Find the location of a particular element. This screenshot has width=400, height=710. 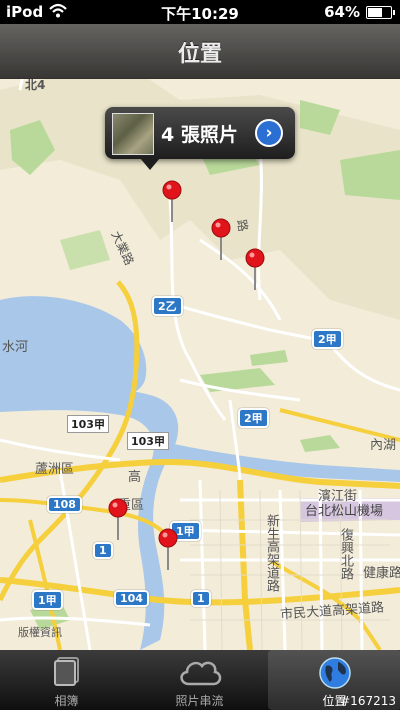

page-title: 位置 is located at coordinates (199, 54).